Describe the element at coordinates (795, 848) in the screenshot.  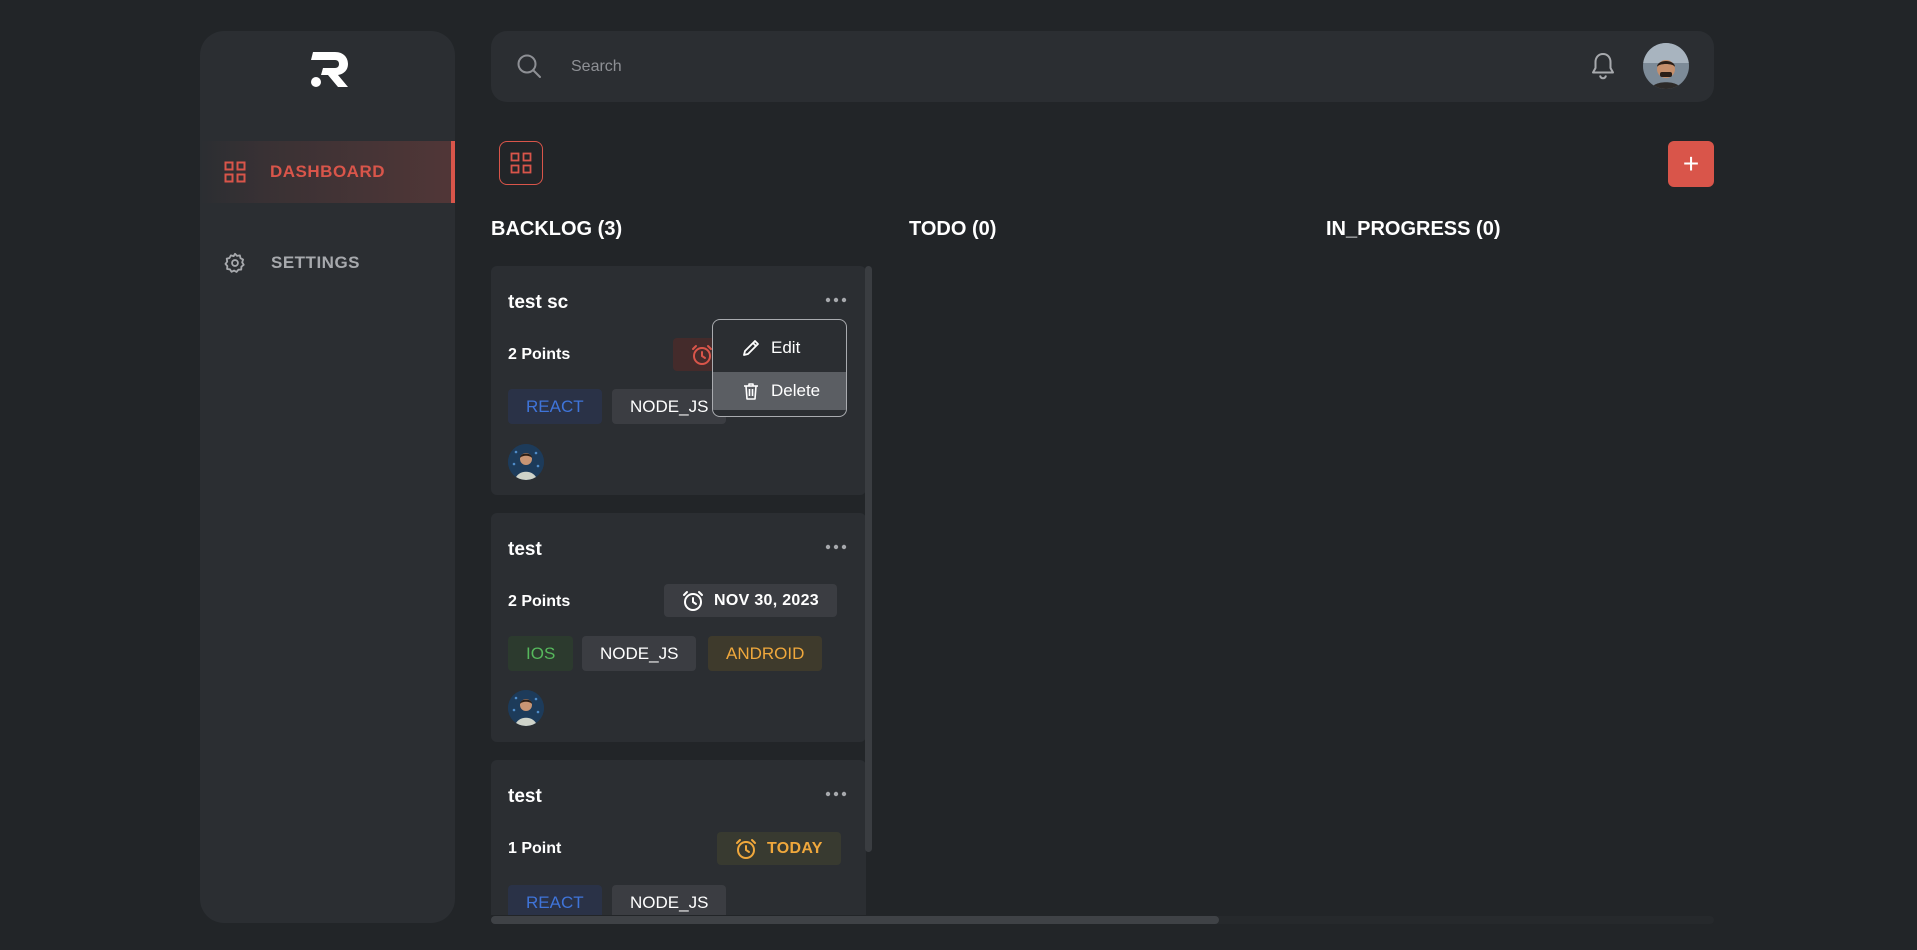
I see `due-date-text: TODAY` at that location.